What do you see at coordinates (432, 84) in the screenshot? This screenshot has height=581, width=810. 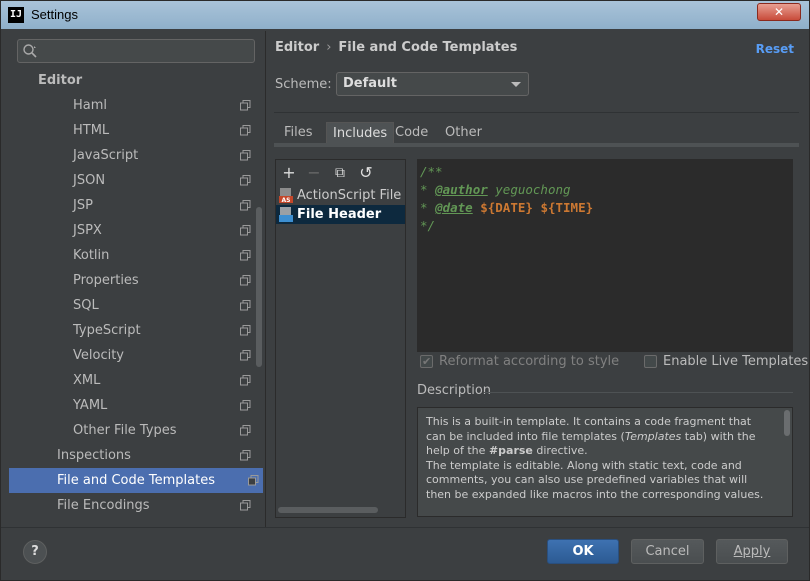 I see `scheme-dropdown: Default` at bounding box center [432, 84].